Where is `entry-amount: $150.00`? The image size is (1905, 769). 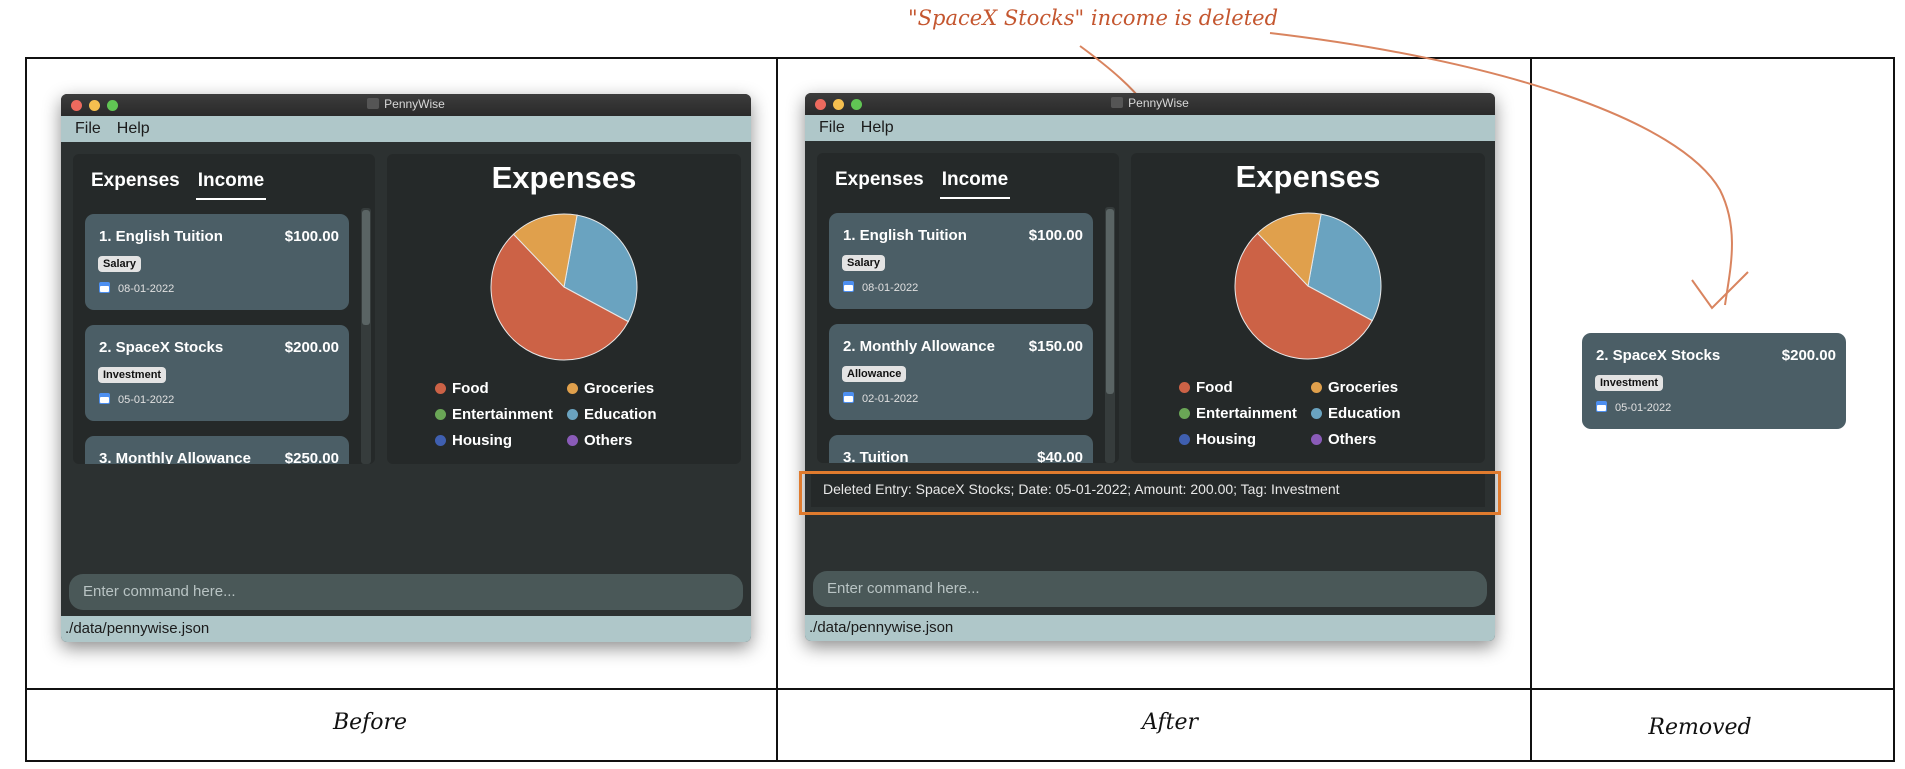
entry-amount: $150.00 is located at coordinates (1055, 346).